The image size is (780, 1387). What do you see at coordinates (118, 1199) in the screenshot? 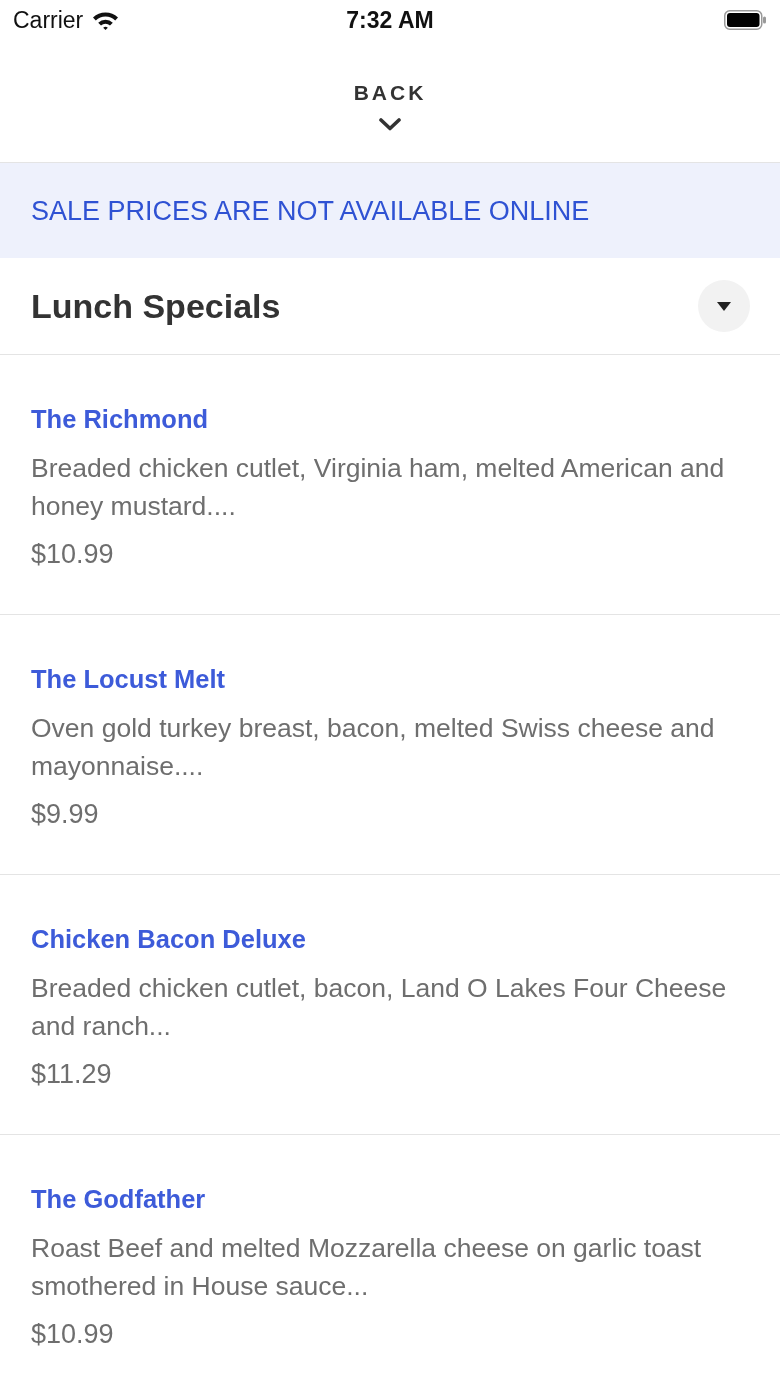
I see `item-name-link: The Godfather` at bounding box center [118, 1199].